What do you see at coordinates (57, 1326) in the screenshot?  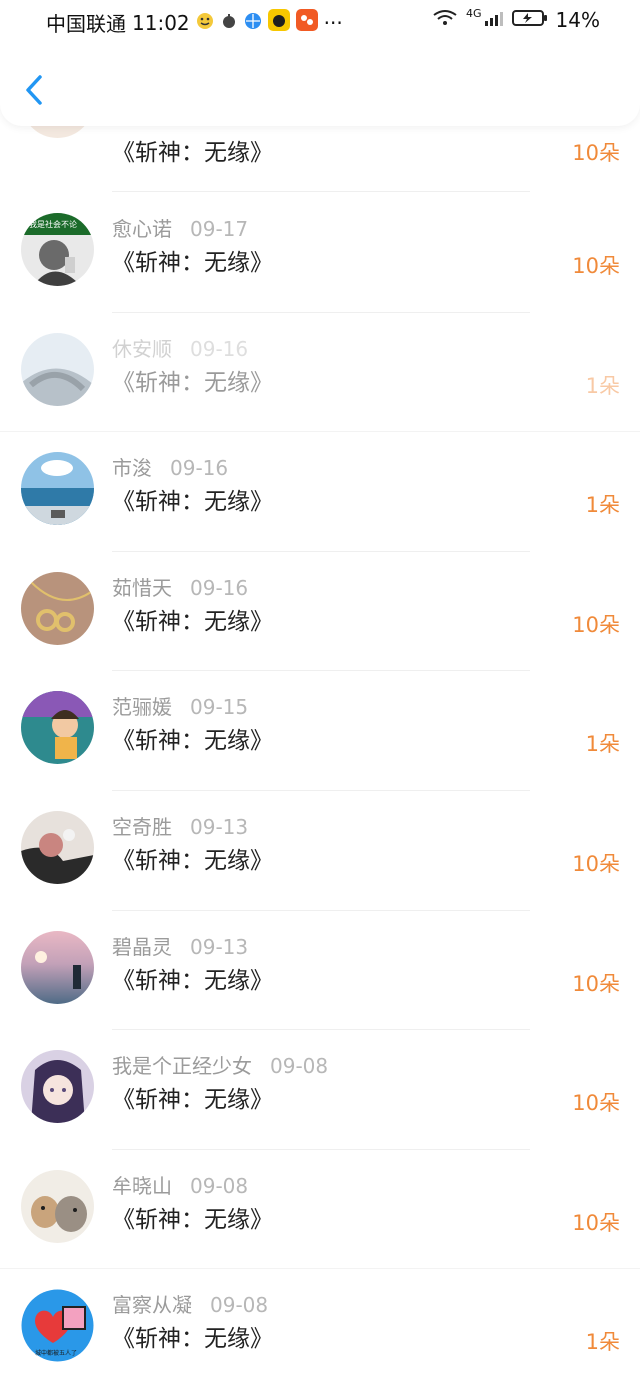 I see `avatar: 城中都被五人了` at bounding box center [57, 1326].